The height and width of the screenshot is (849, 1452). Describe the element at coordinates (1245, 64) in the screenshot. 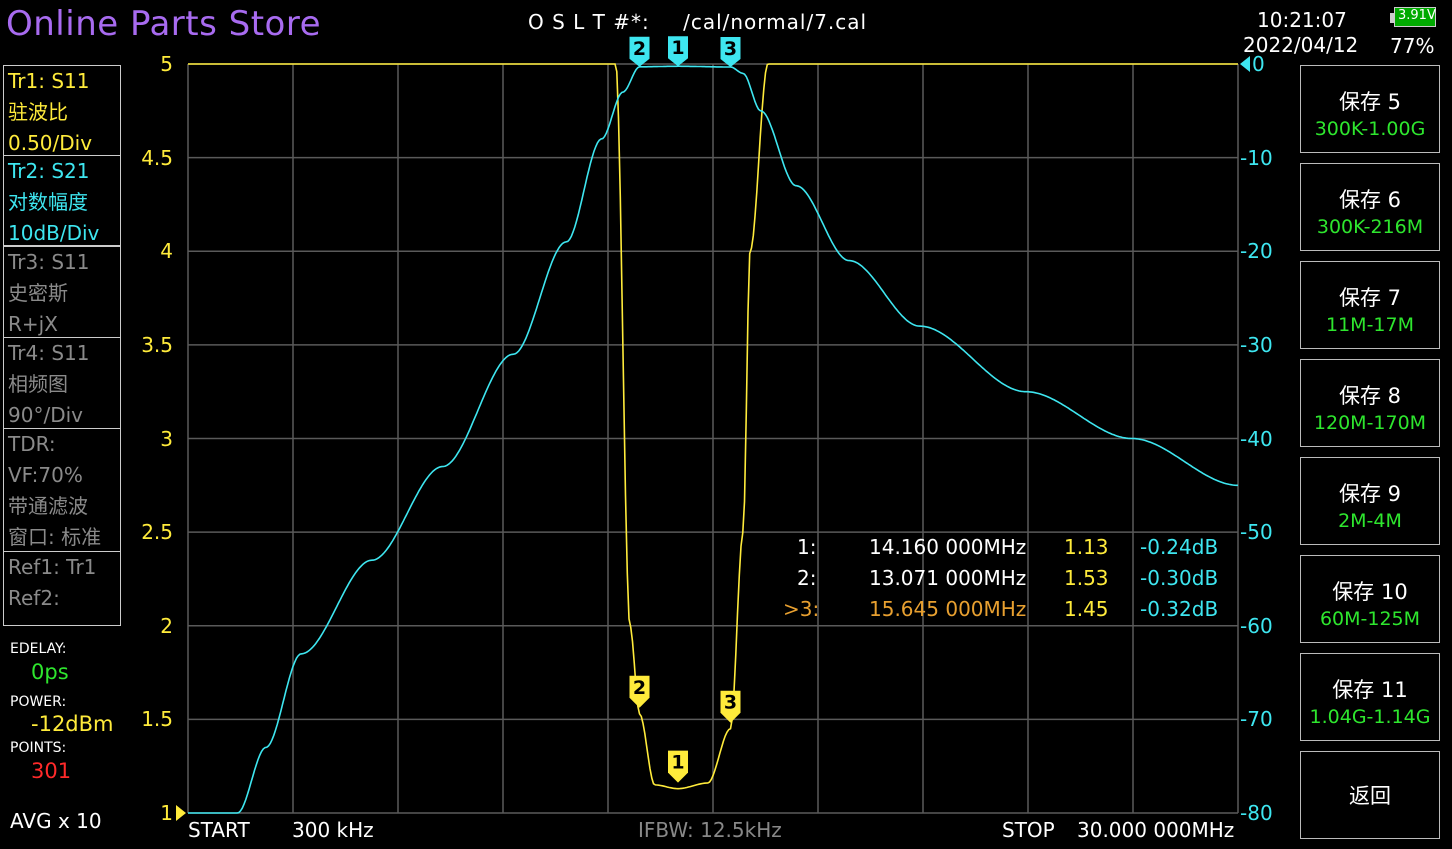

I see `right-reference-arrow` at that location.